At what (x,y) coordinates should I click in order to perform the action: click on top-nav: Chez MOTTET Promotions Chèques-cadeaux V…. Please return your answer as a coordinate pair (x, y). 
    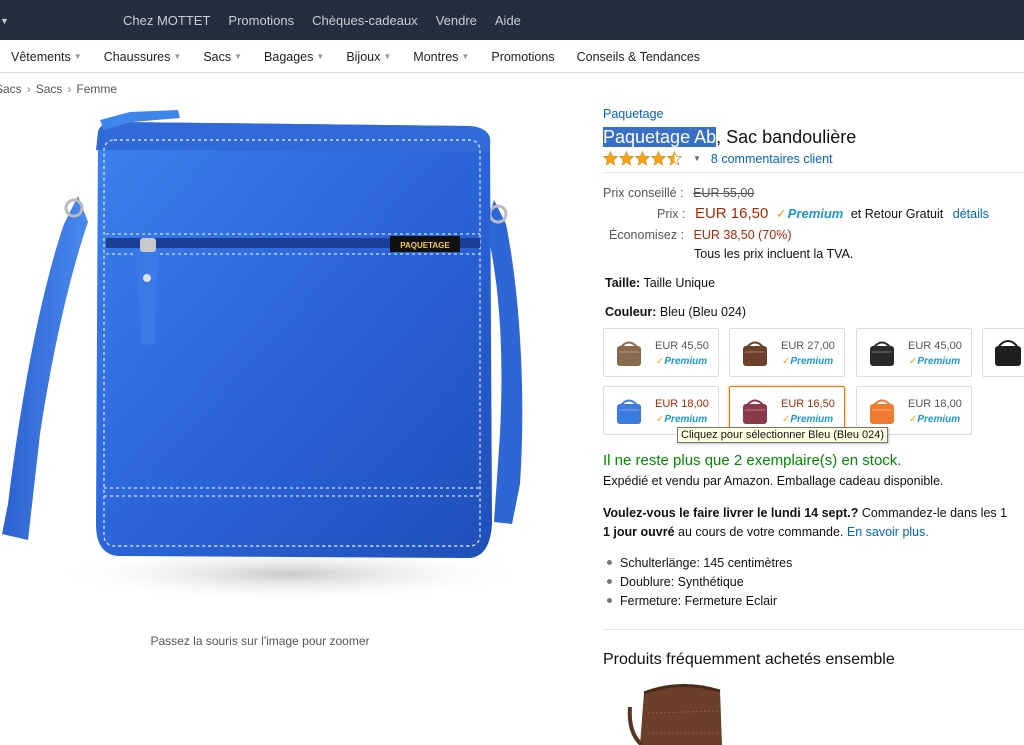
    Looking at the image, I should click on (322, 20).